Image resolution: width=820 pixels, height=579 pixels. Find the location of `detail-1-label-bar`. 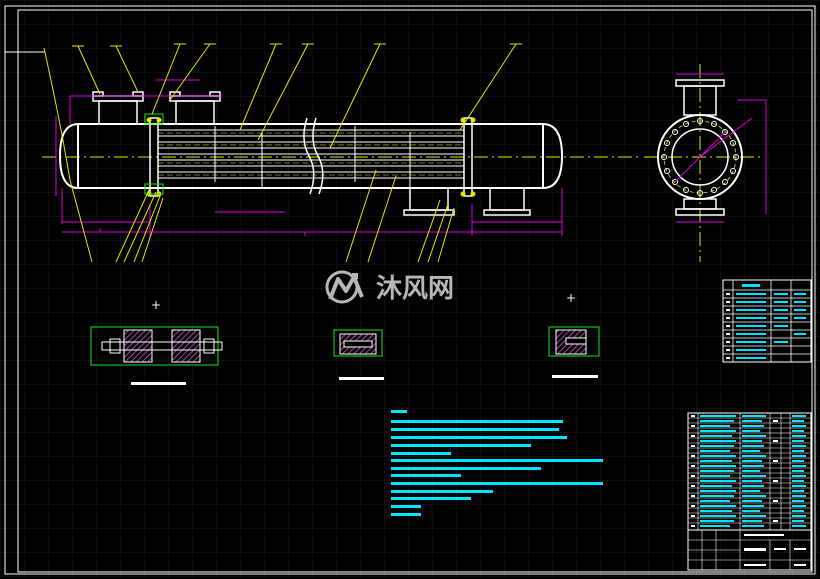

detail-1-label-bar is located at coordinates (158, 383).